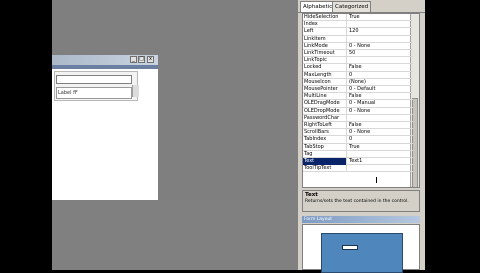  I want to click on property-row: HideSelection True, so click(359, 18).